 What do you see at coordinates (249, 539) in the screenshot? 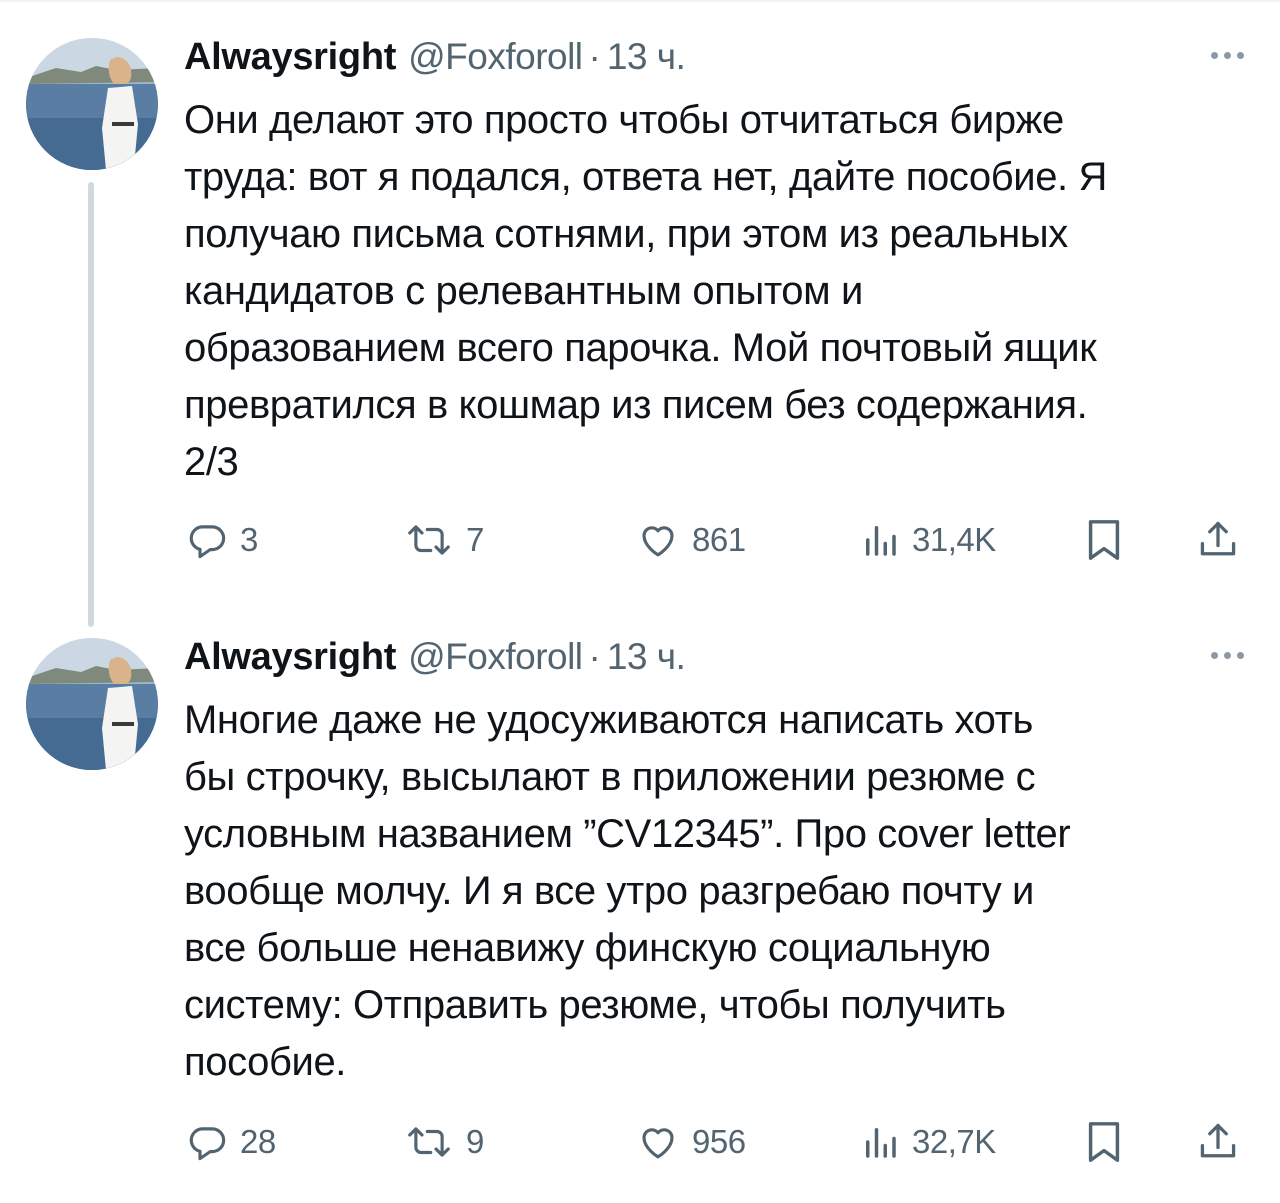
I see `reply-count: 3` at bounding box center [249, 539].